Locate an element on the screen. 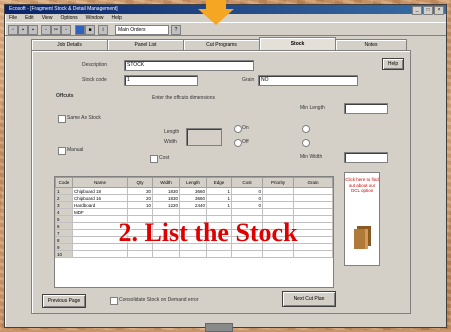 This screenshot has height=332, width=451. table-cell: 2440 is located at coordinates (193, 205).